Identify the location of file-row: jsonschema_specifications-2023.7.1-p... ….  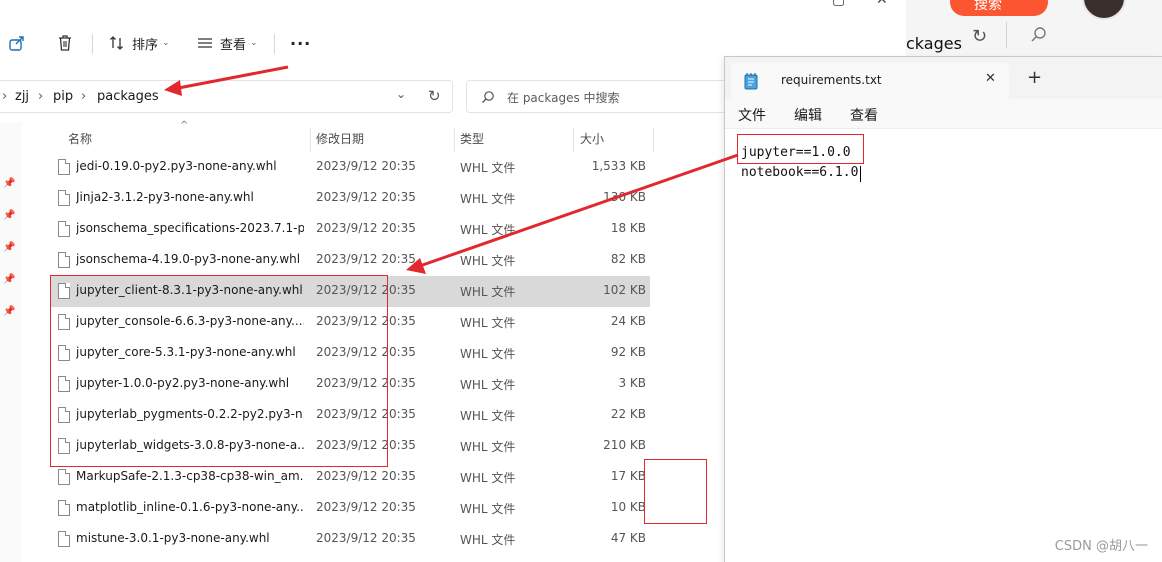
(350, 229).